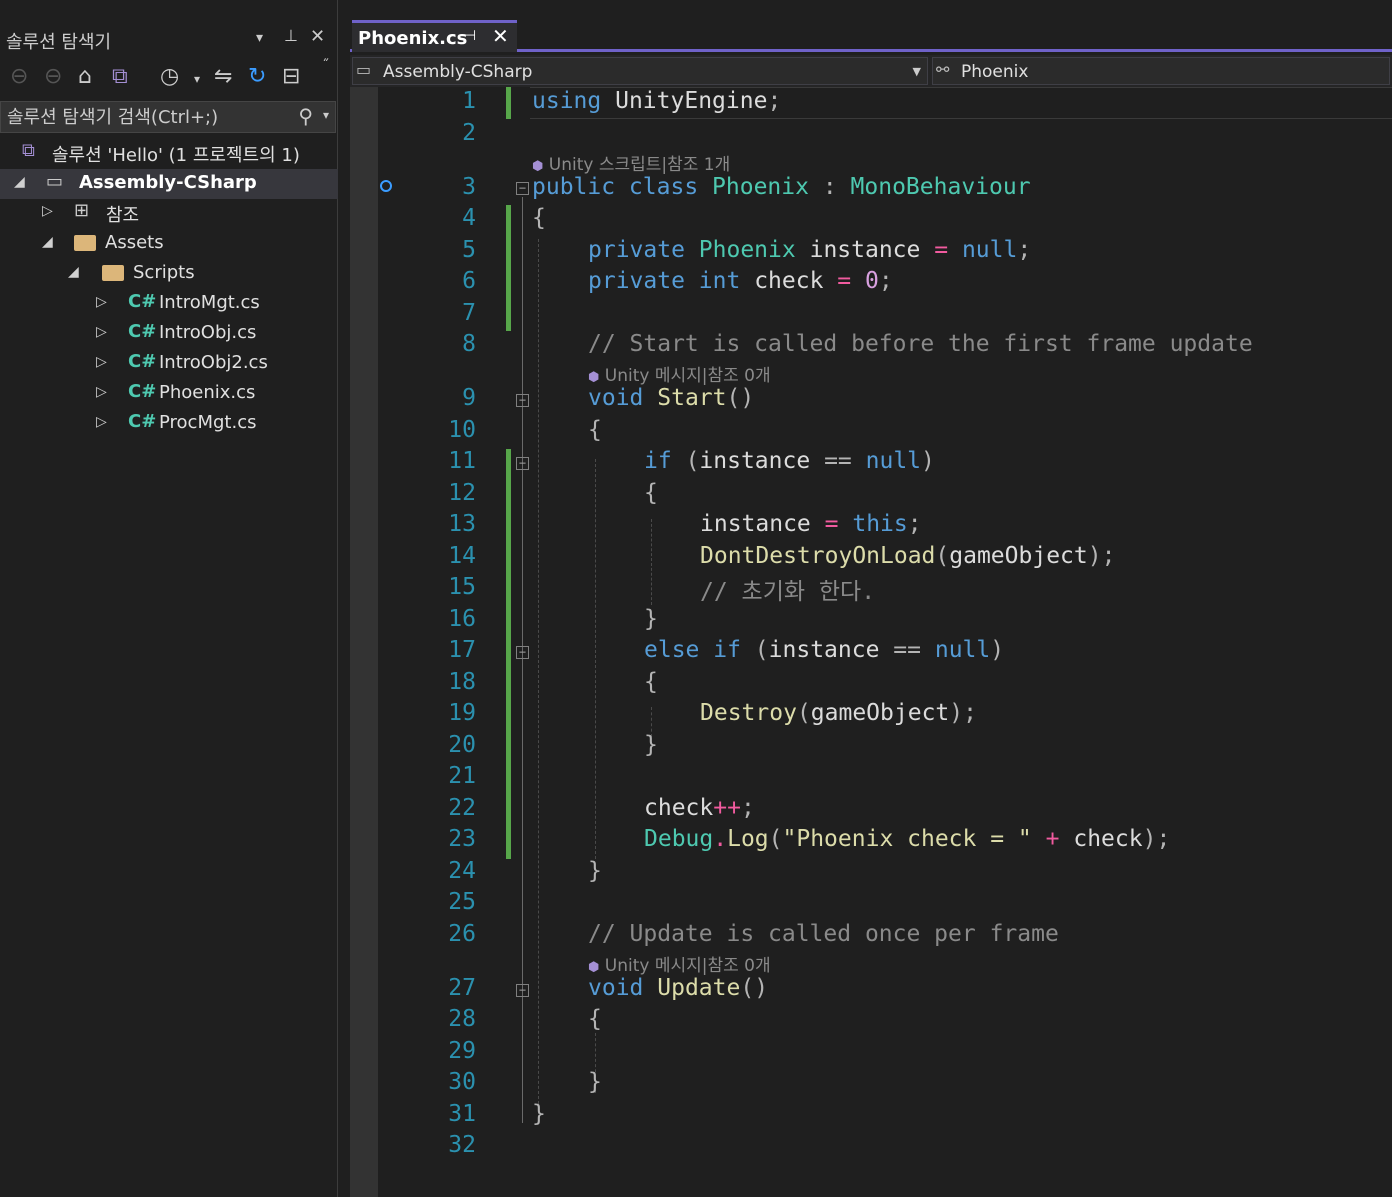 Image resolution: width=1392 pixels, height=1197 pixels. Describe the element at coordinates (169, 39) in the screenshot. I see `explorer-titlebar: 솔루션 탐색기 ▾ ⊥ ✕` at that location.